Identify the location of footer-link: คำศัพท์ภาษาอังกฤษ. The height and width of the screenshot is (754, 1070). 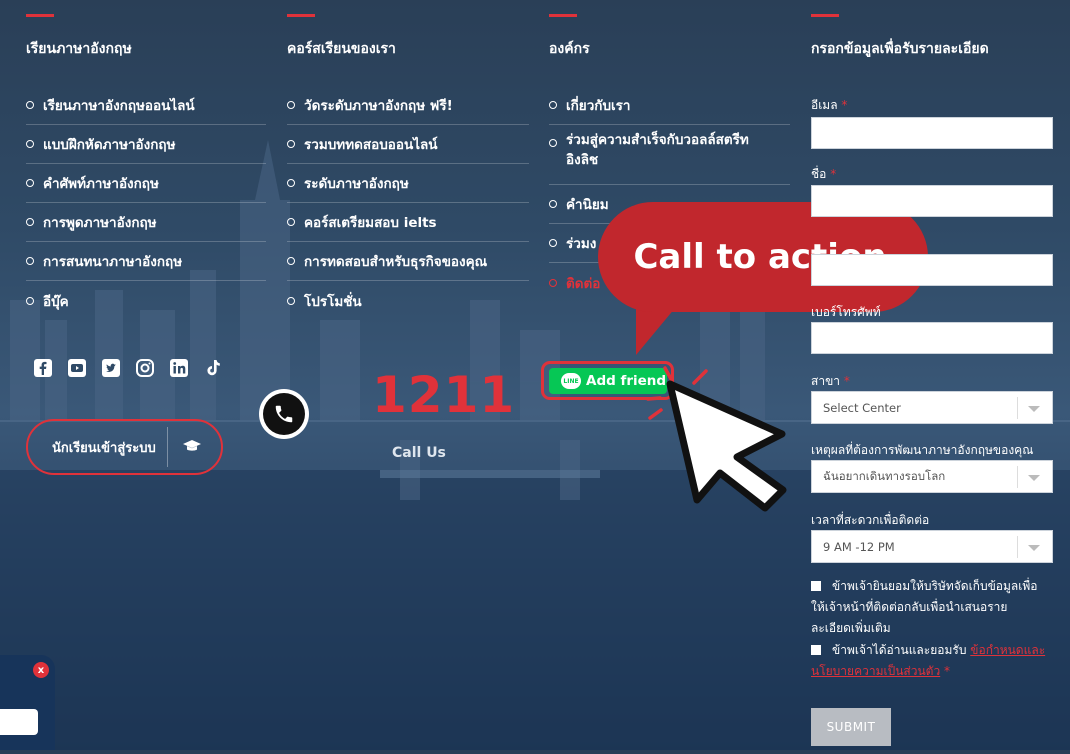
(146, 183).